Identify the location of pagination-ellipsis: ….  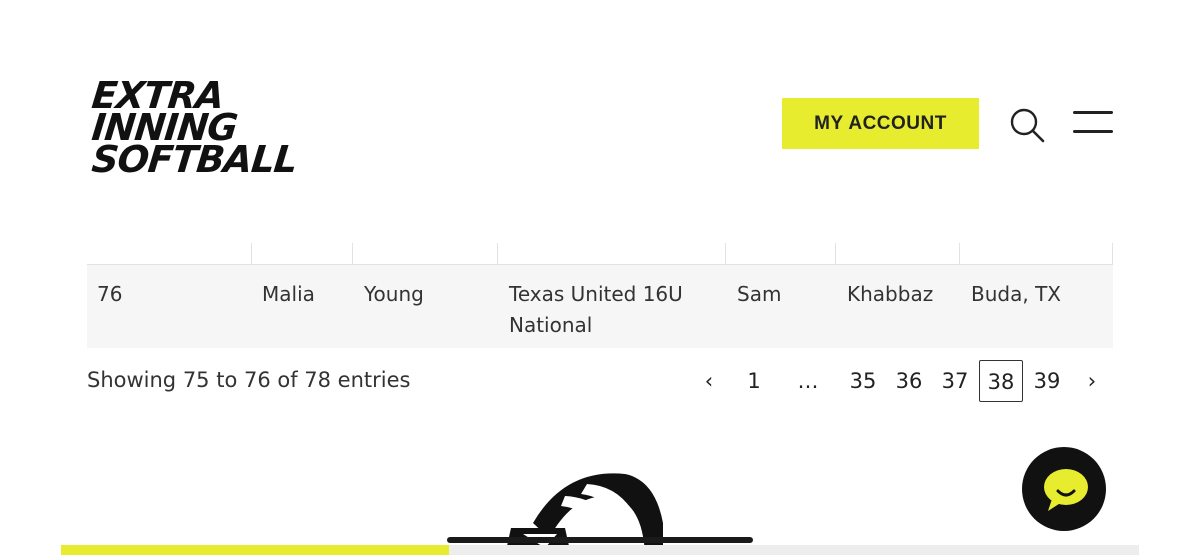
(808, 381).